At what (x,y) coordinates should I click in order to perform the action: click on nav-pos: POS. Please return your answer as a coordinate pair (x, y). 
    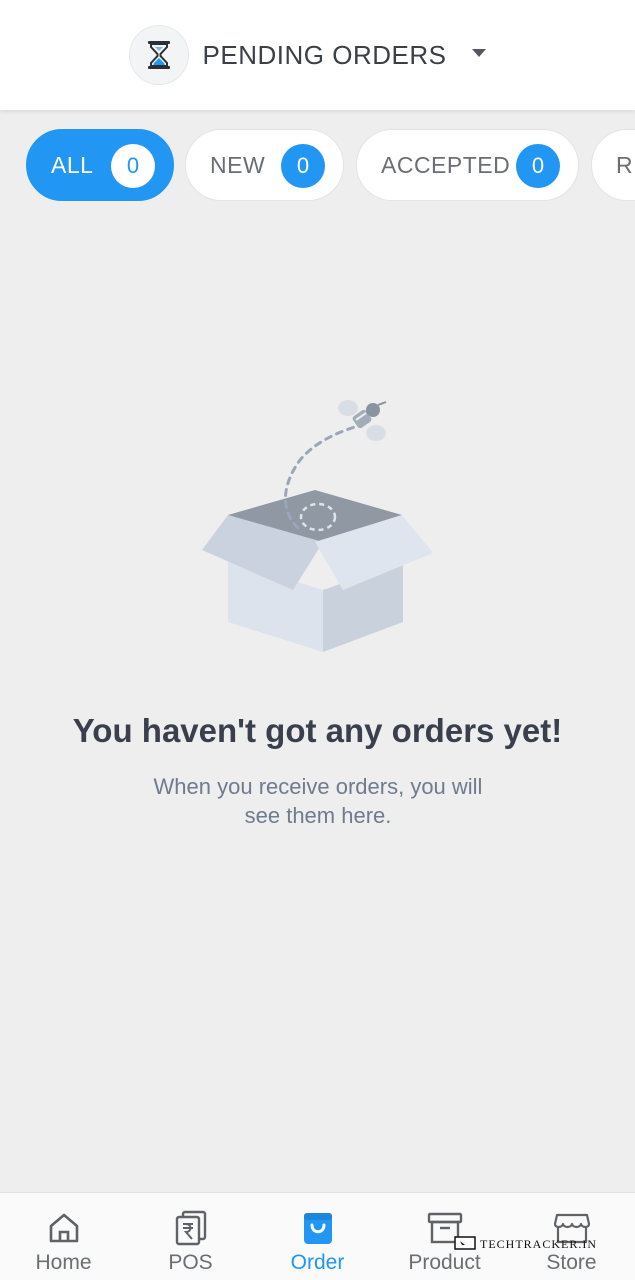
    Looking at the image, I should click on (190, 1236).